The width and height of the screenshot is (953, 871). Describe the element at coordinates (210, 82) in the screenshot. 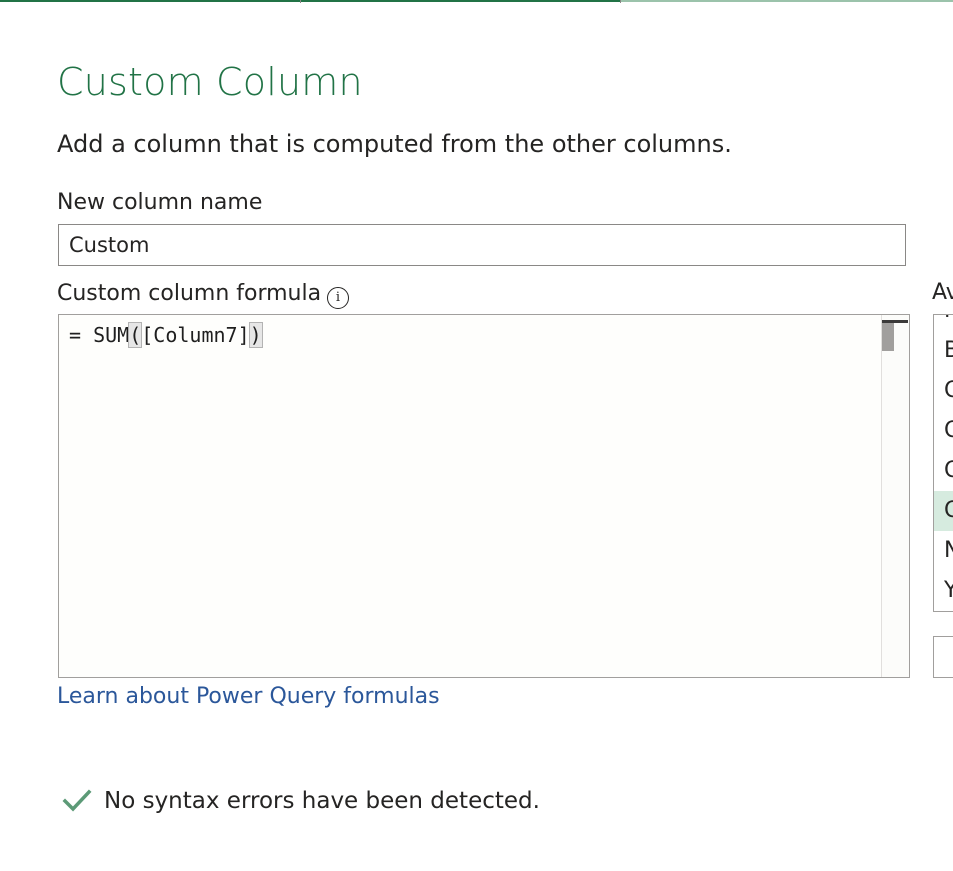

I see `dialog-title: Custom Column` at that location.